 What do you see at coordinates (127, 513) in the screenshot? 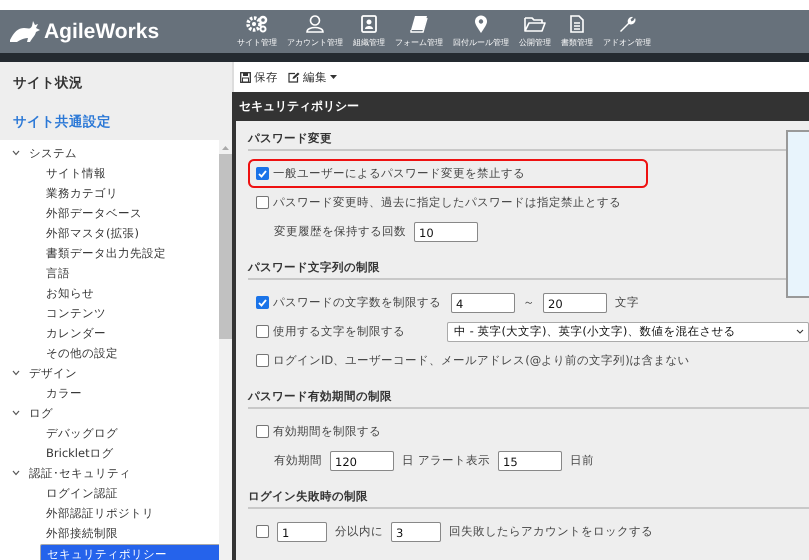
I see `tree-item: 外部認証リポジトリ` at bounding box center [127, 513].